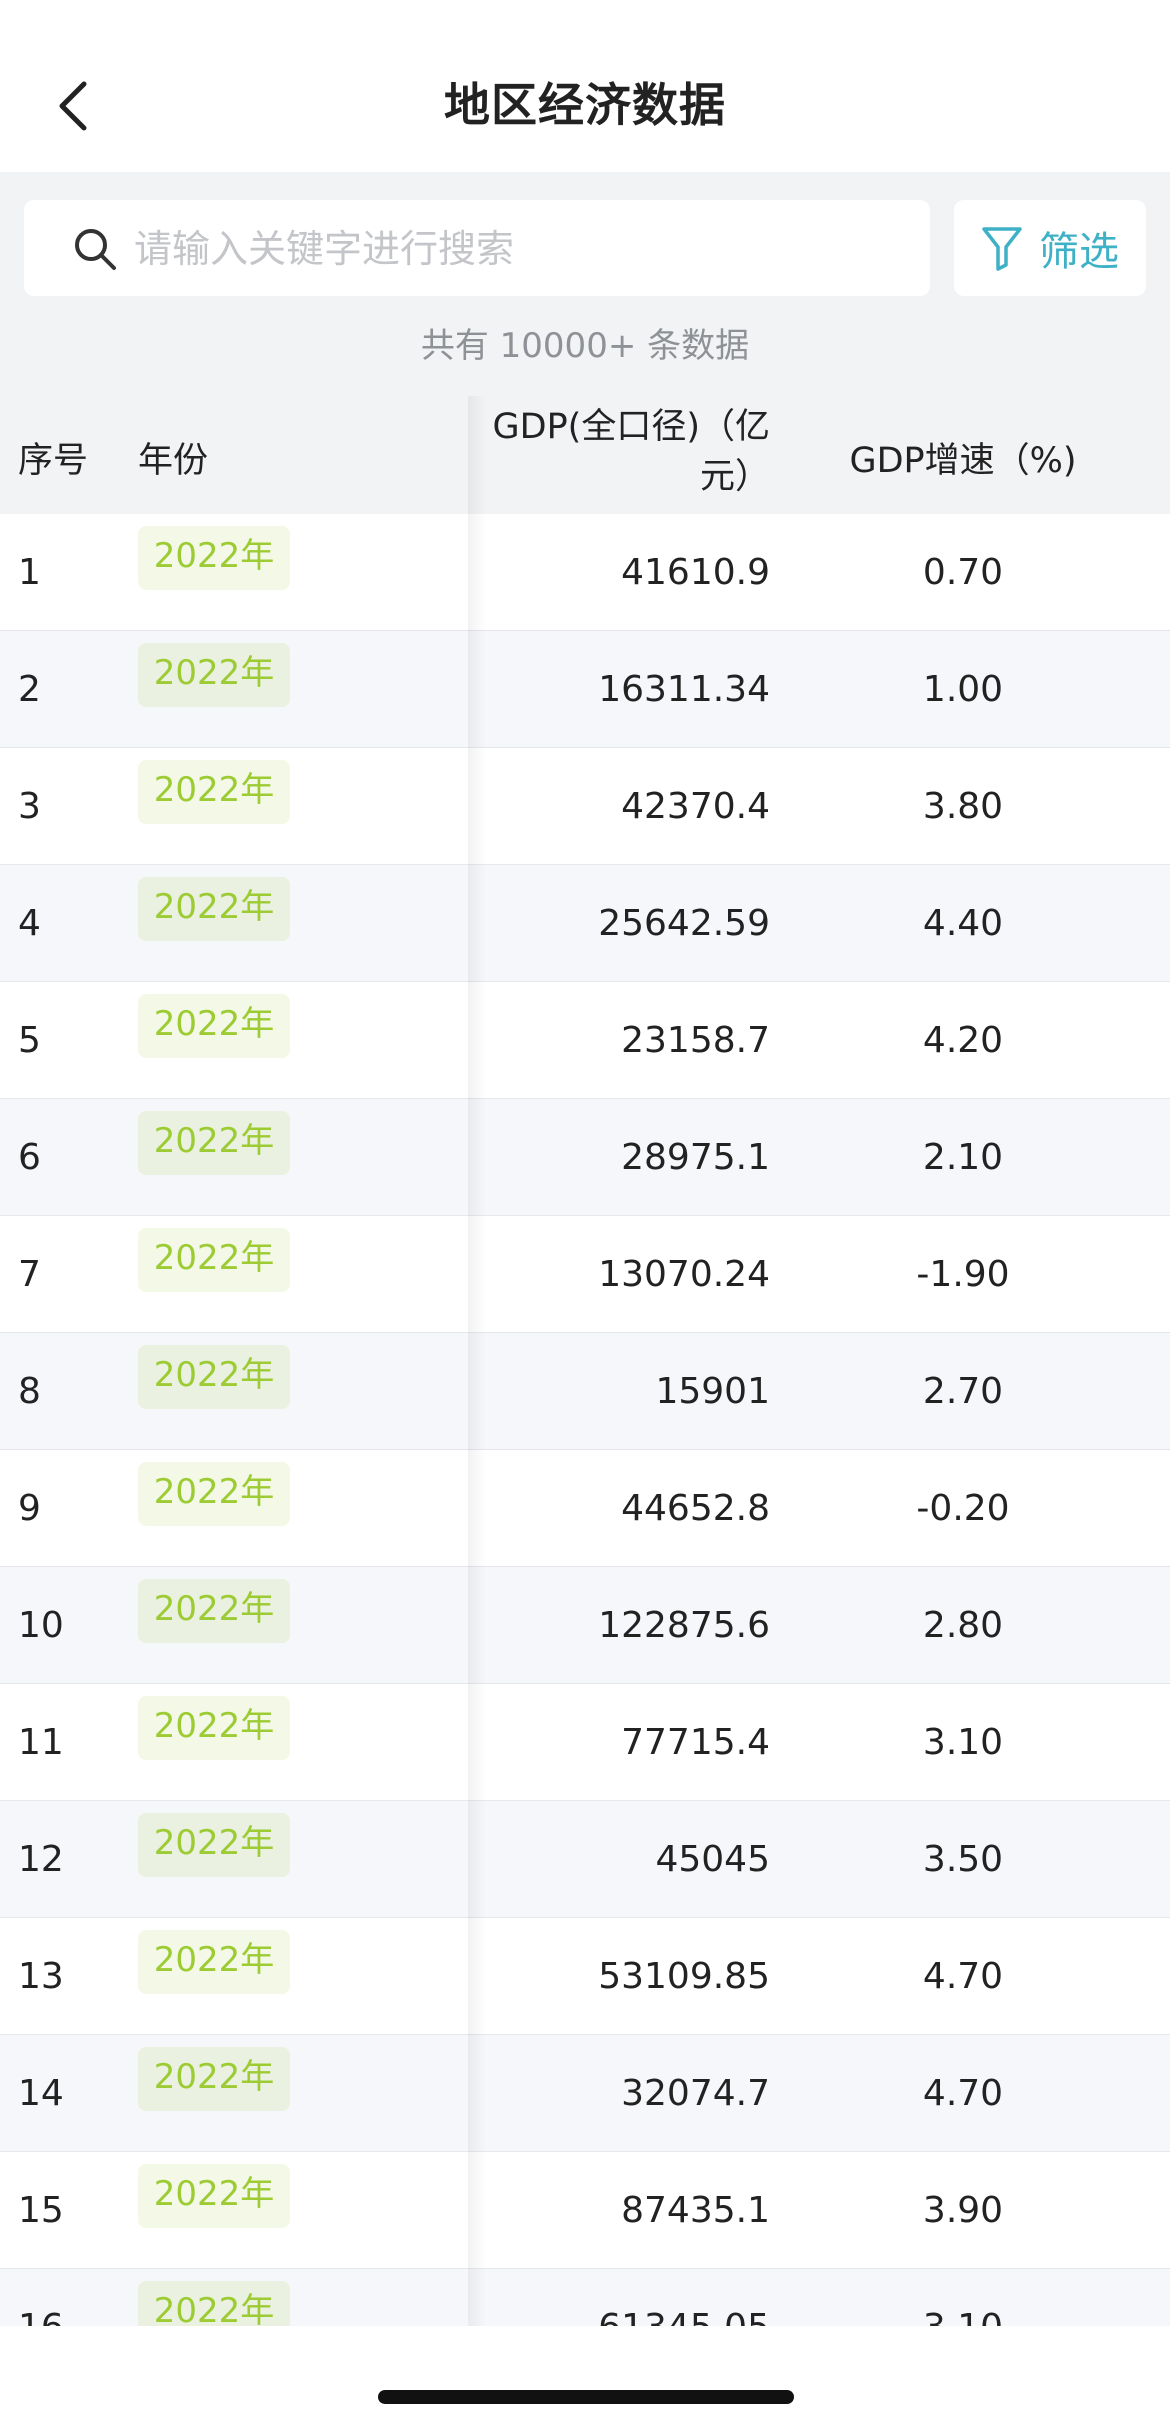 The image size is (1170, 2429). I want to click on gdp-growth-value: 3.10, so click(963, 1742).